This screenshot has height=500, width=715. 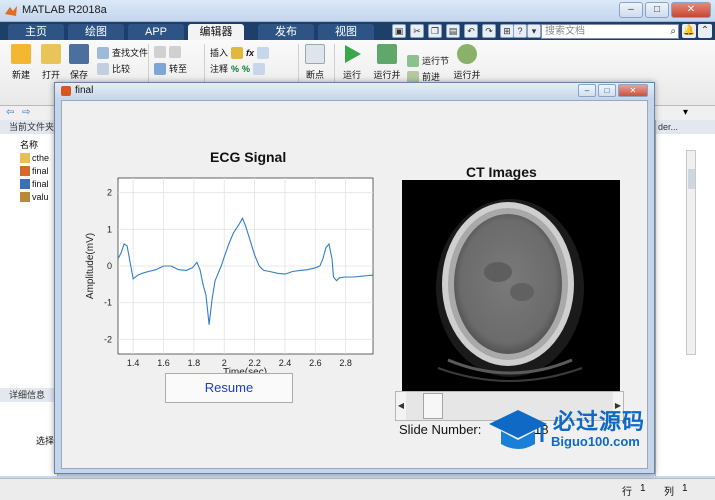 I want to click on tab-plots: 绘图, so click(x=96, y=32).